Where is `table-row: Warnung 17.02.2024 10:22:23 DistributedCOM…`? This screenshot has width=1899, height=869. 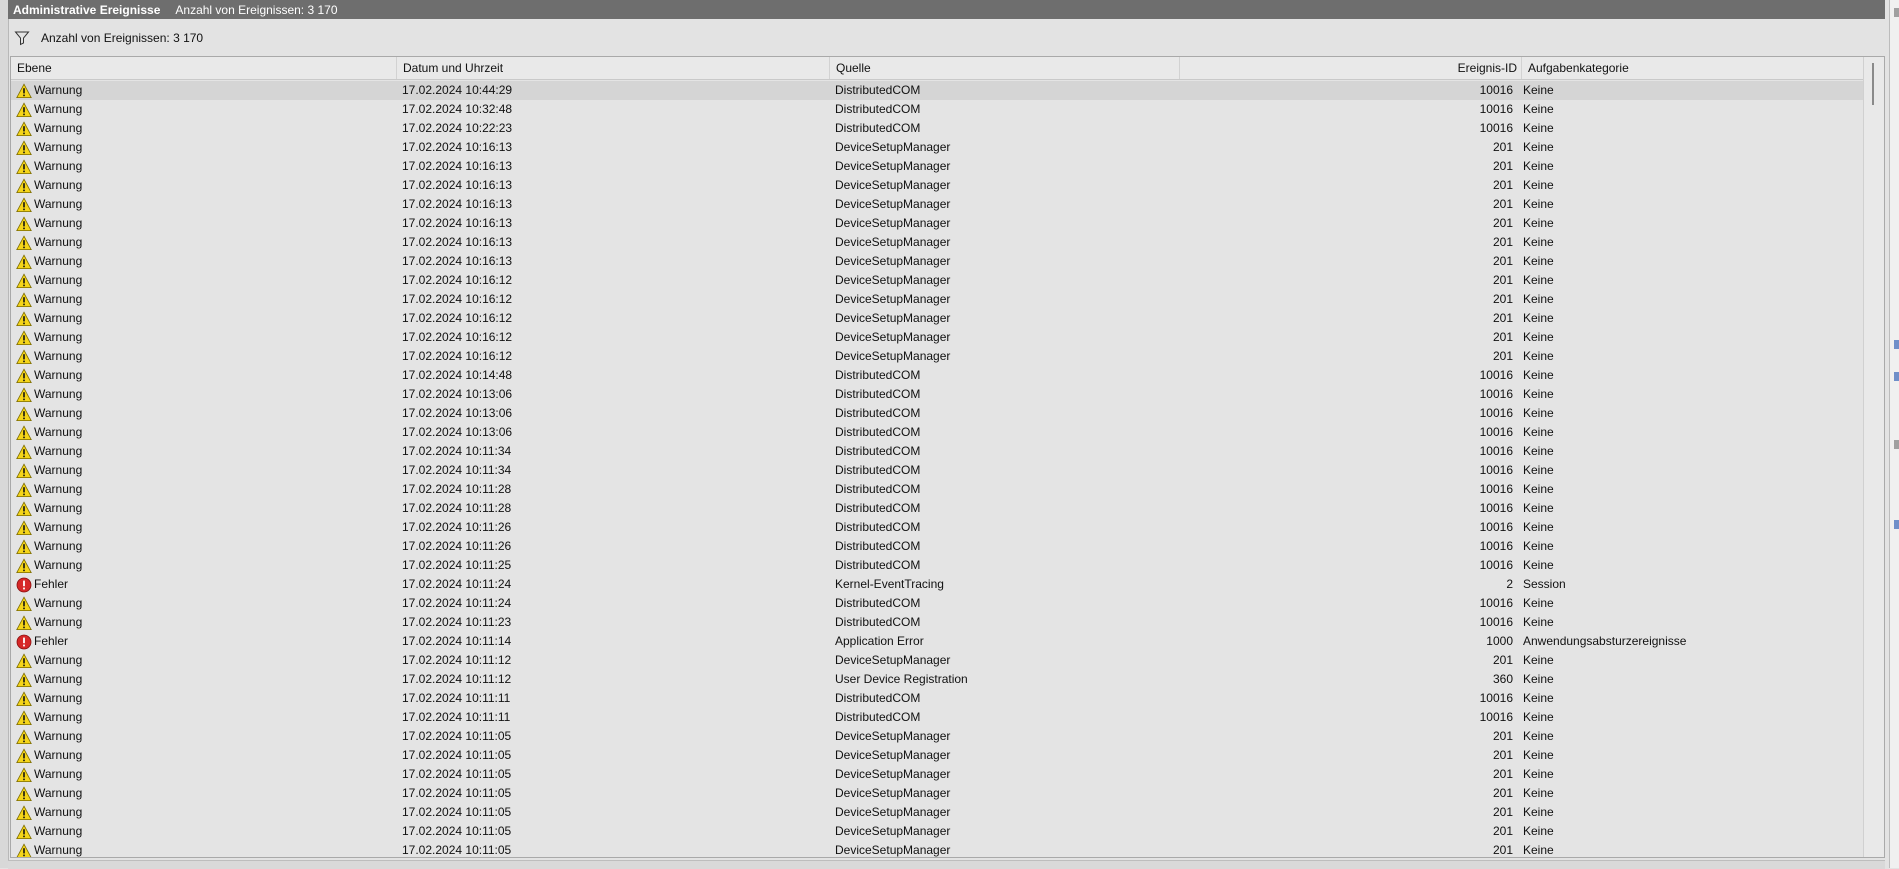
table-row: Warnung 17.02.2024 10:22:23 DistributedCOM… is located at coordinates (937, 128).